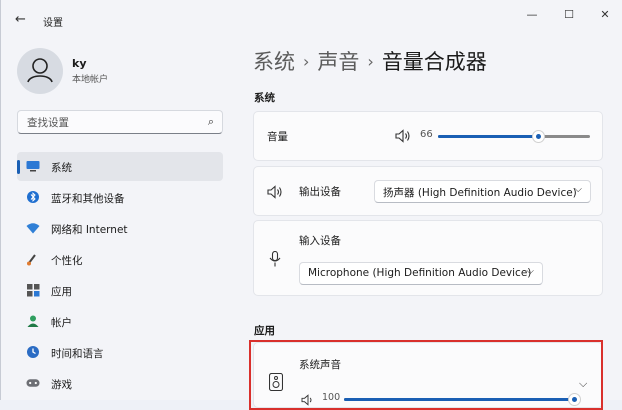  Describe the element at coordinates (120, 383) in the screenshot. I see `sidebar-item-gaming: 游戏` at that location.